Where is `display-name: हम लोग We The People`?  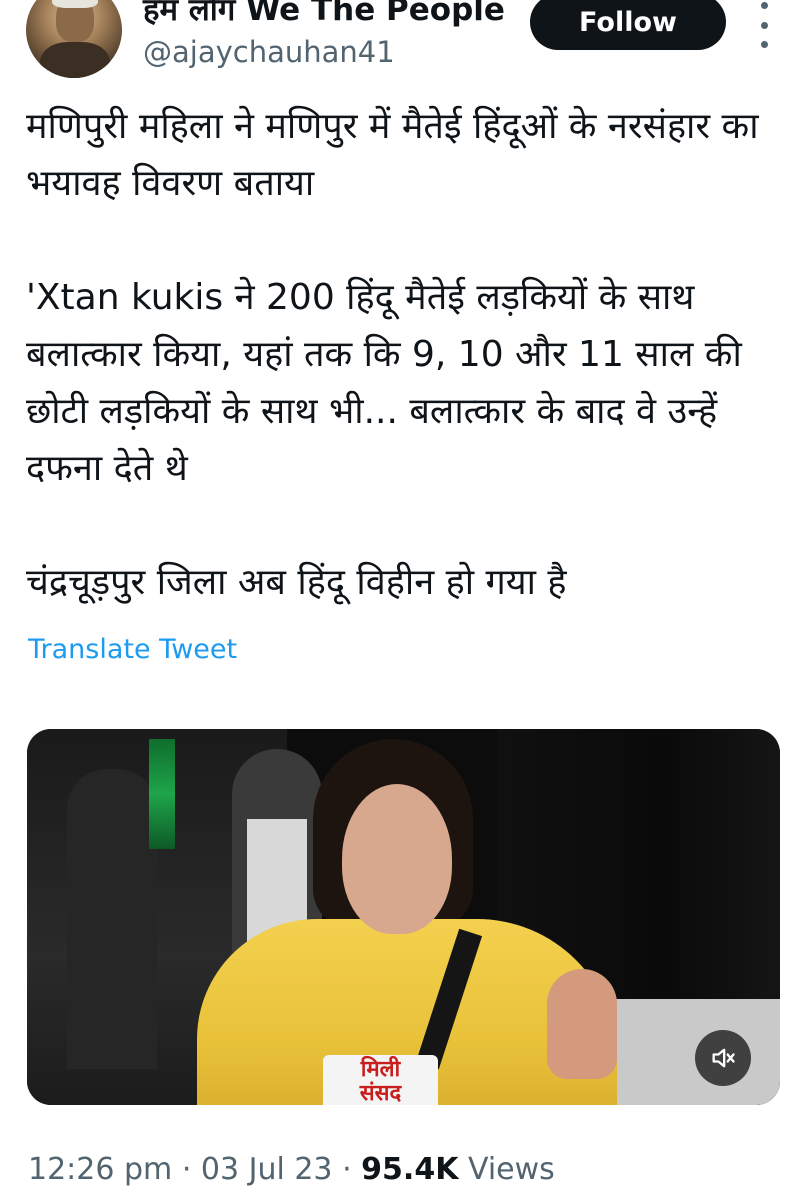
display-name: हम लोग We The People is located at coordinates (324, 14).